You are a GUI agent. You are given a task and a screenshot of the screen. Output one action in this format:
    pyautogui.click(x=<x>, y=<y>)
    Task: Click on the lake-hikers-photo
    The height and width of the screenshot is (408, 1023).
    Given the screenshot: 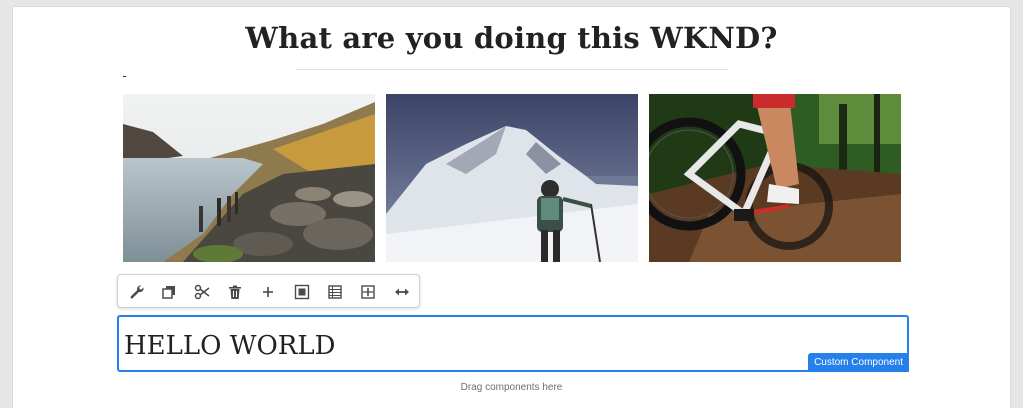 What is the action you would take?
    pyautogui.click(x=249, y=178)
    